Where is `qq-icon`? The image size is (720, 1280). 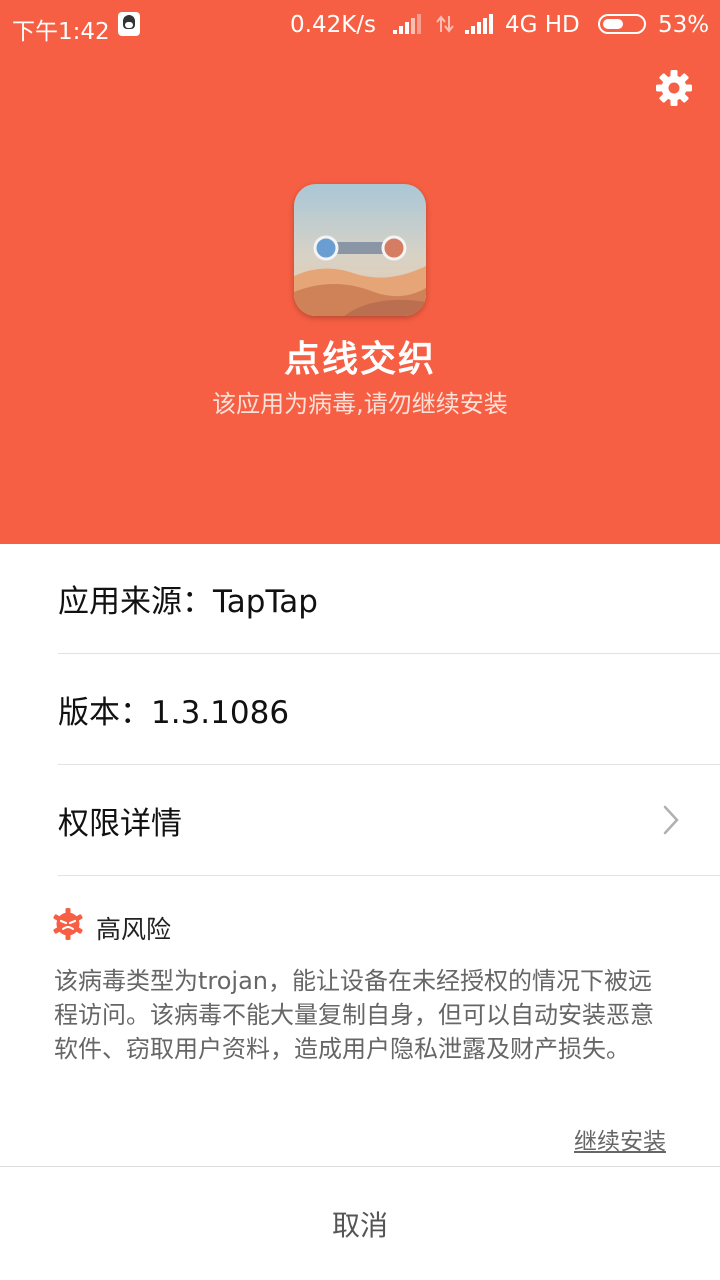
qq-icon is located at coordinates (129, 24).